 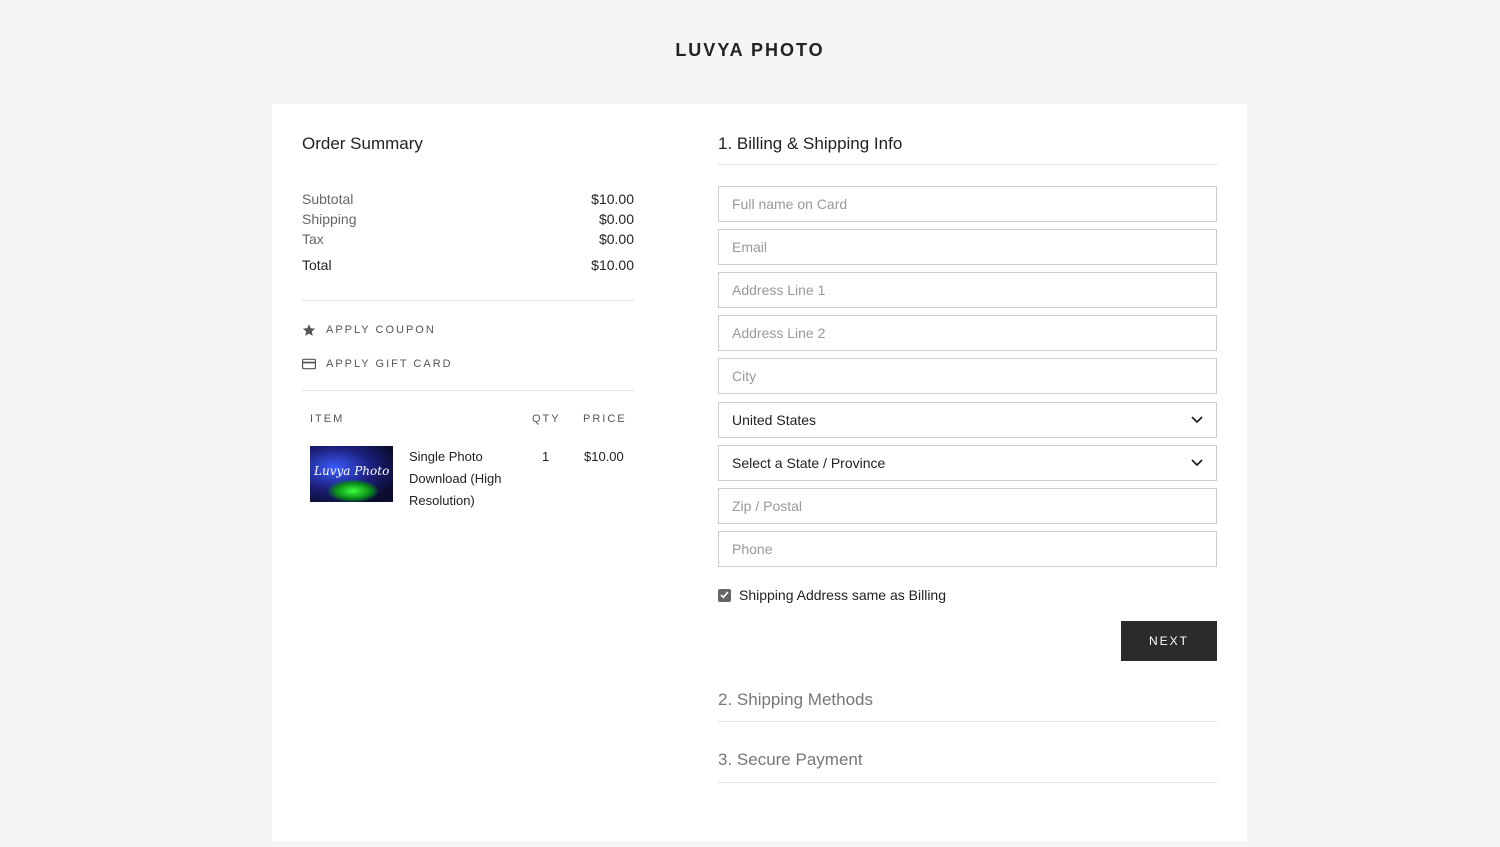 What do you see at coordinates (468, 199) in the screenshot?
I see `subtotal-row: Subtotal $10.00` at bounding box center [468, 199].